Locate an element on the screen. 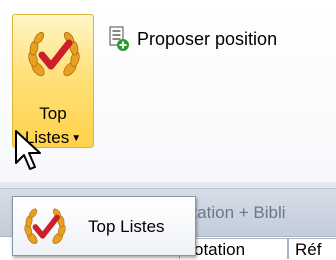 This screenshot has height=260, width=336. mouse-cursor-icon is located at coordinates (28, 150).